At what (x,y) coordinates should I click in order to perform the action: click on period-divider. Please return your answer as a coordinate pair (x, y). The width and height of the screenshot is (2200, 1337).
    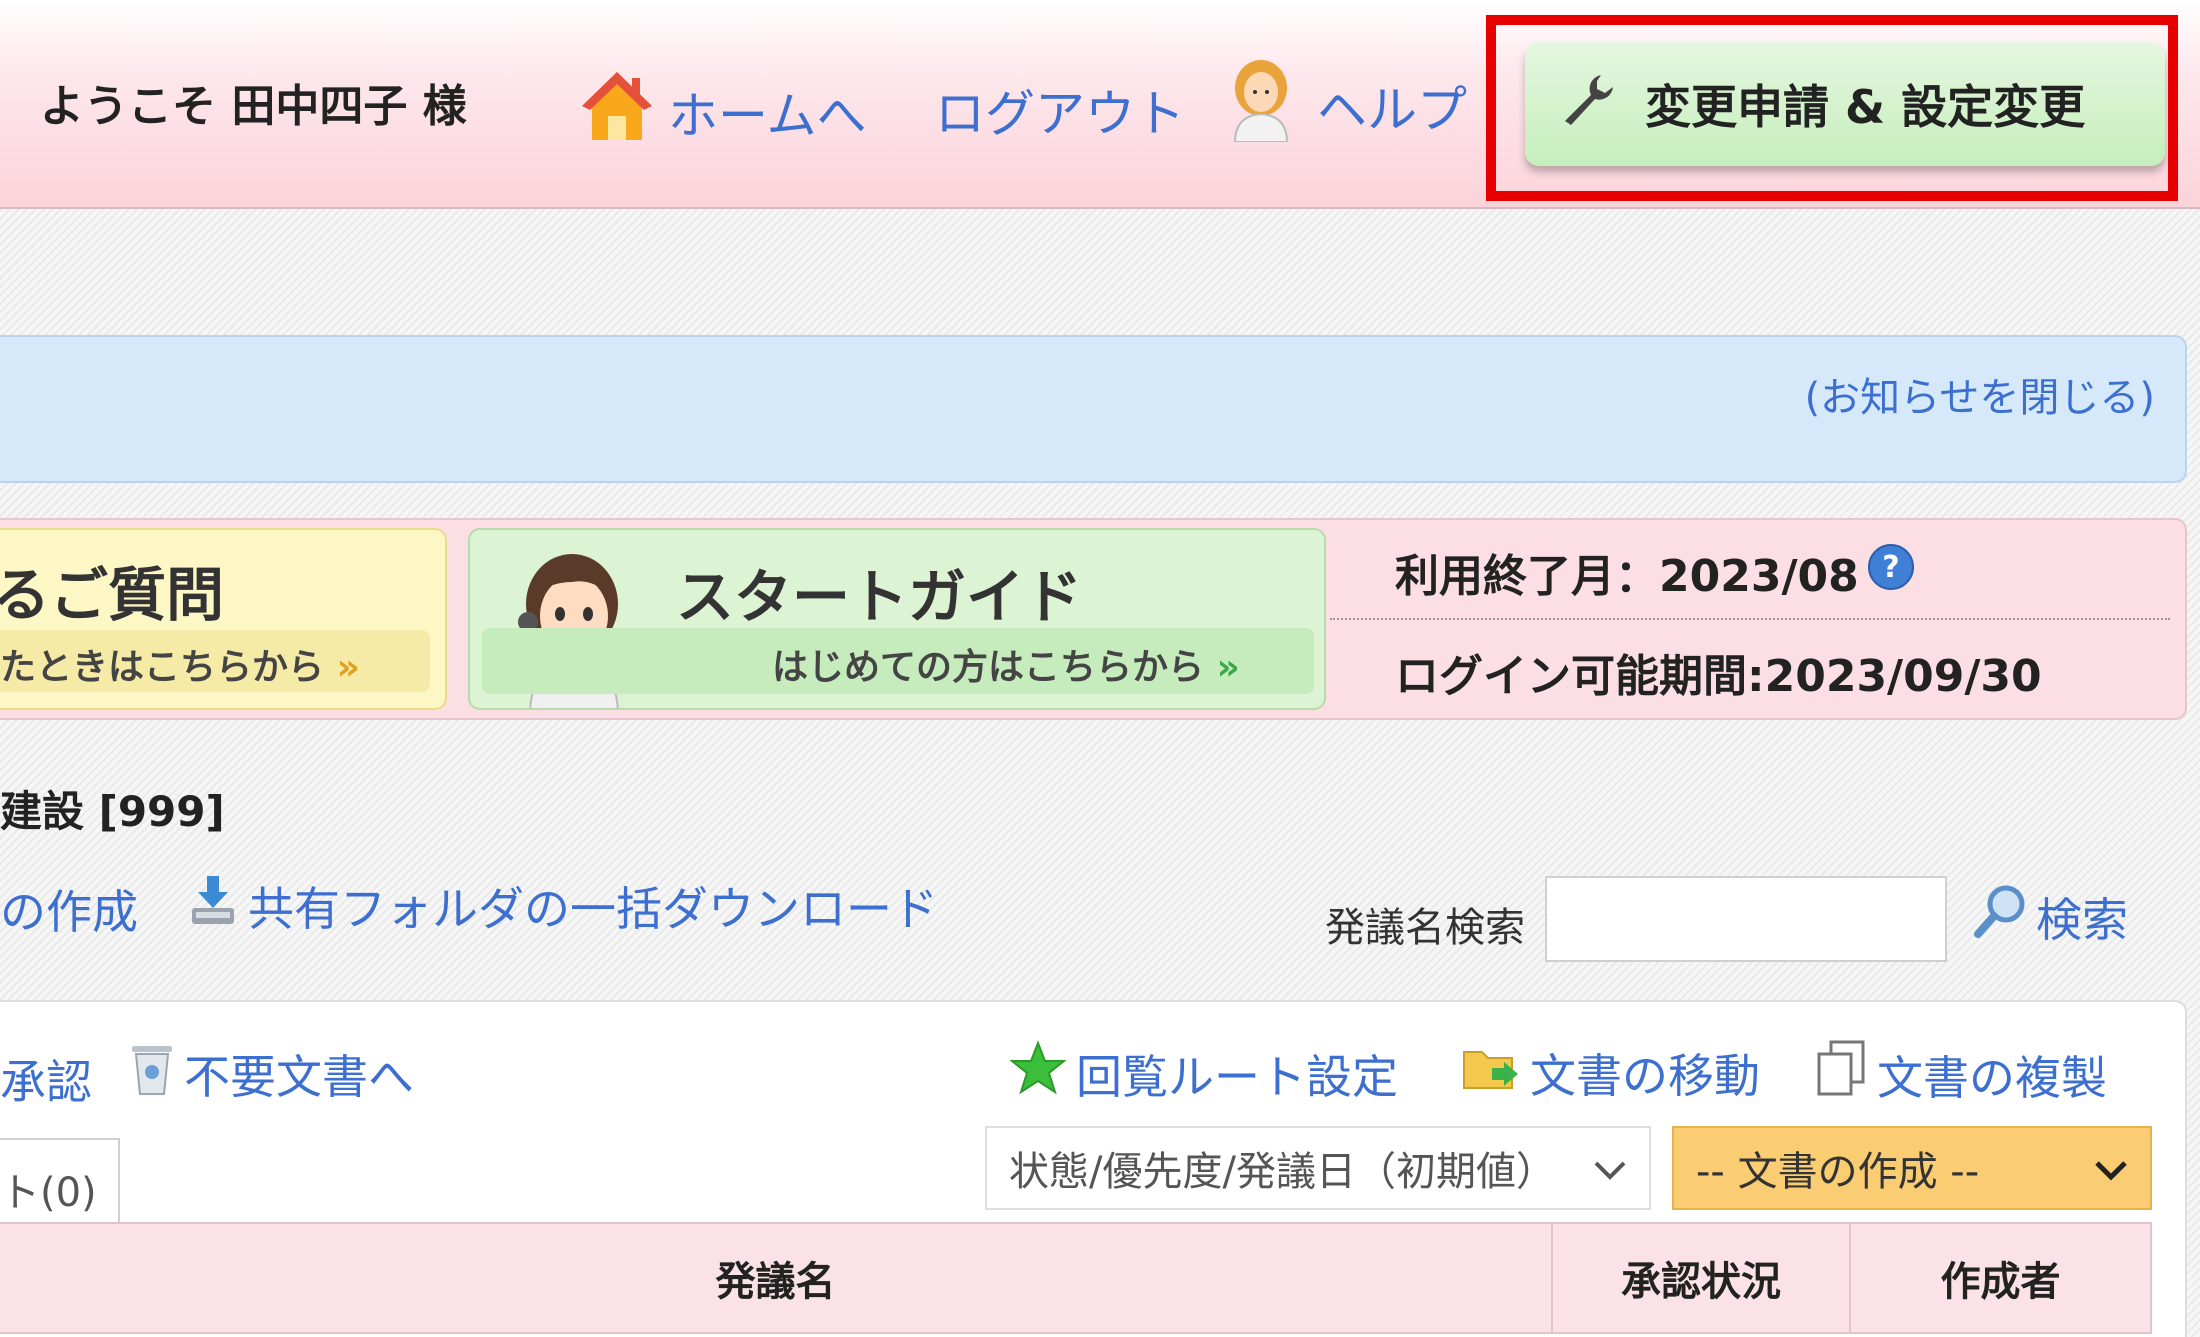
    Looking at the image, I should click on (1750, 619).